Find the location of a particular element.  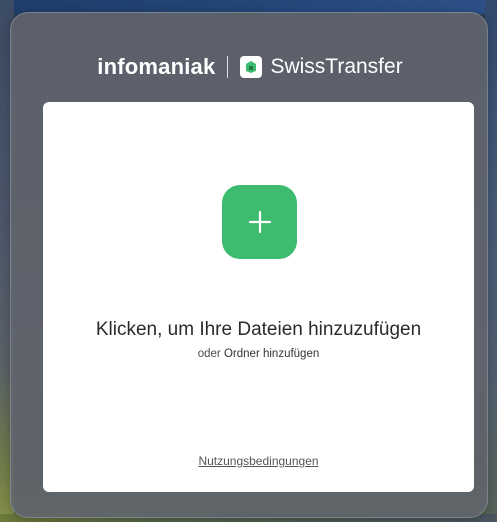

terms-link: Nutzungsbedingungen is located at coordinates (258, 461).